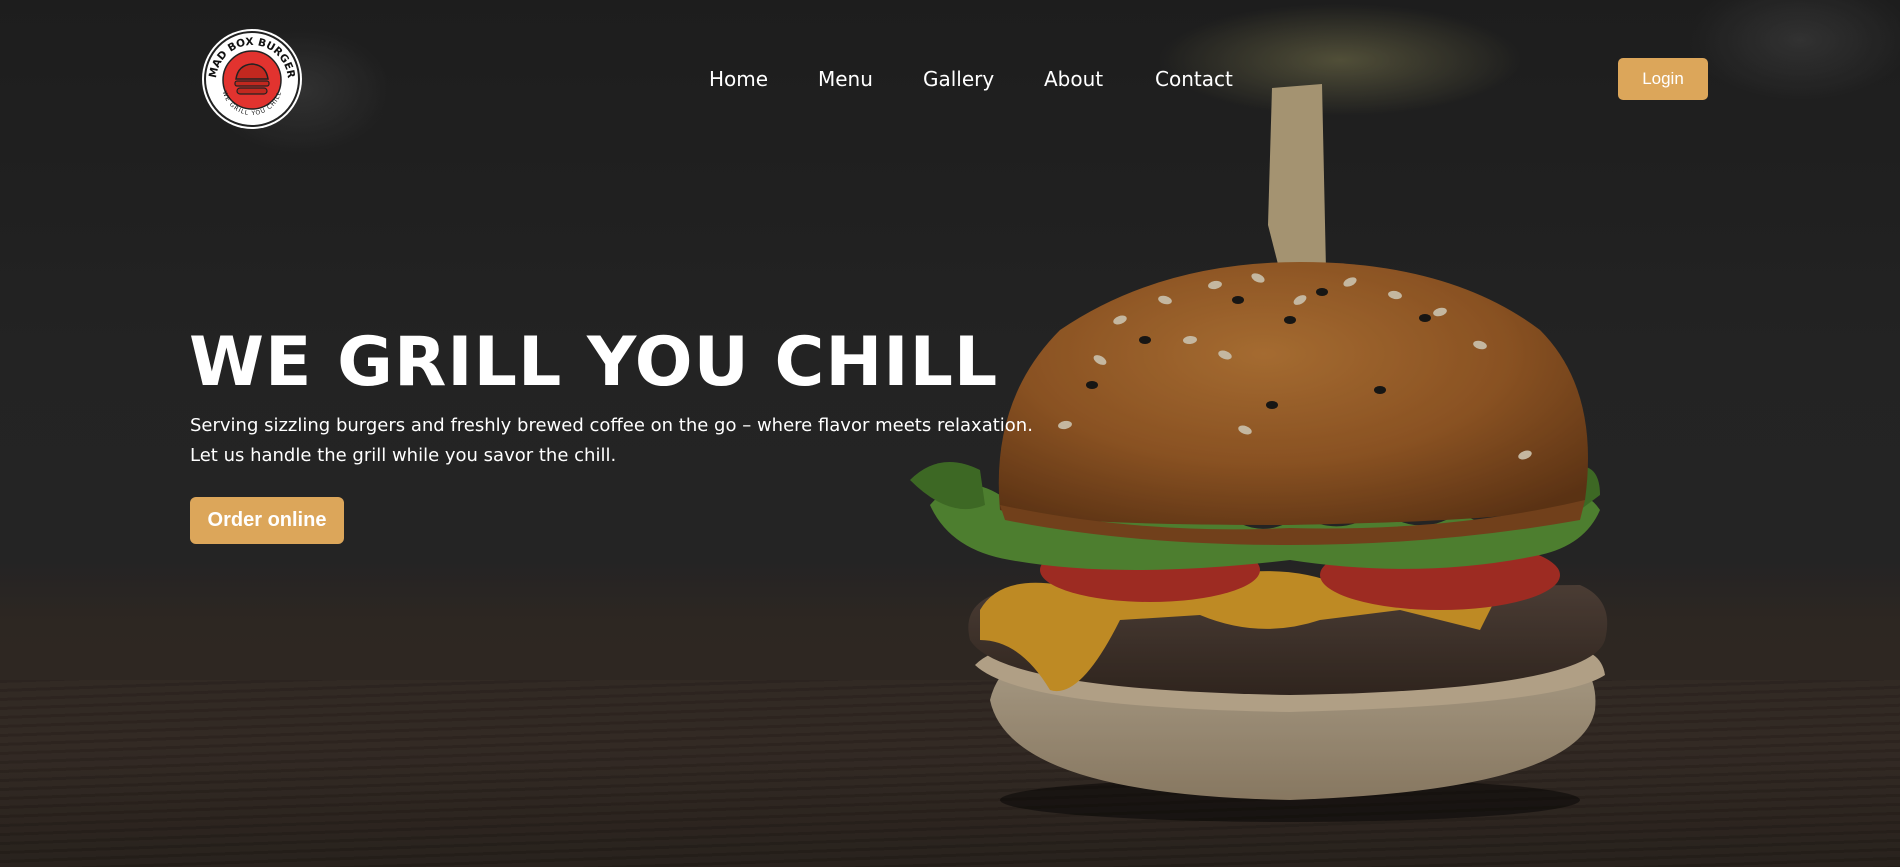 This screenshot has width=1900, height=867. What do you see at coordinates (845, 79) in the screenshot?
I see `nav-menu: Menu` at bounding box center [845, 79].